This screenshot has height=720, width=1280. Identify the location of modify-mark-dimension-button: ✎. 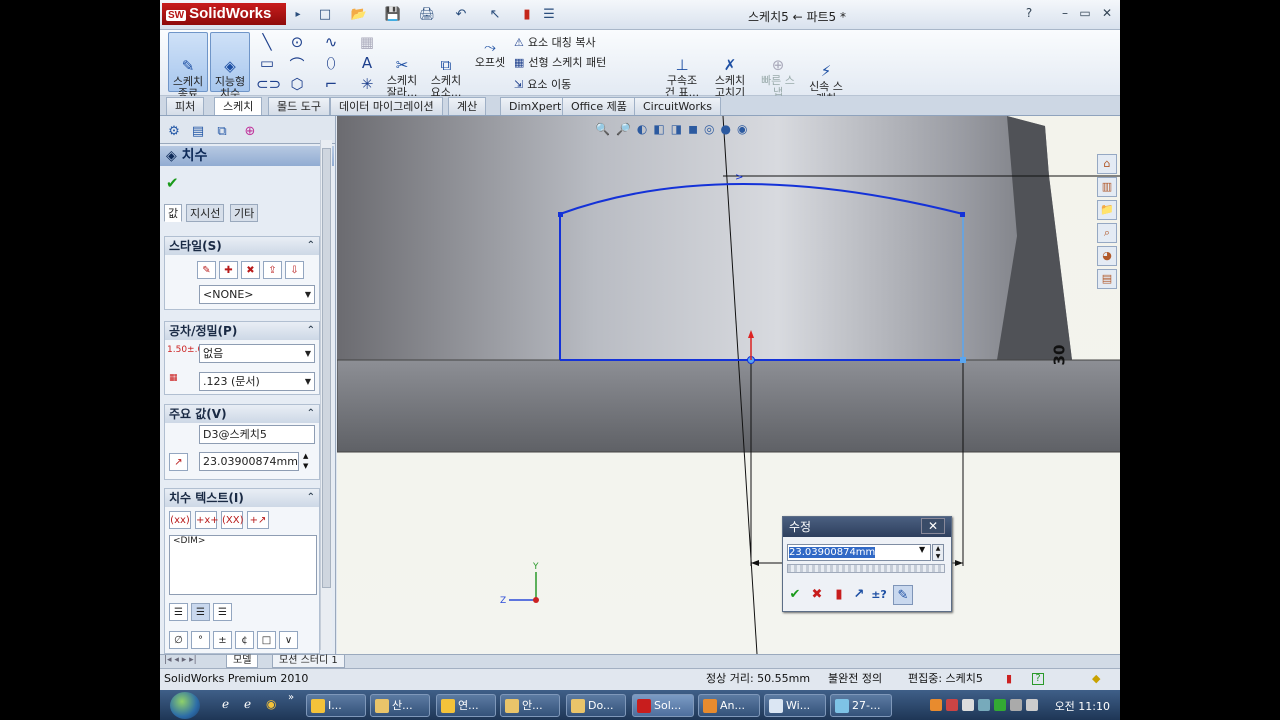
(903, 595).